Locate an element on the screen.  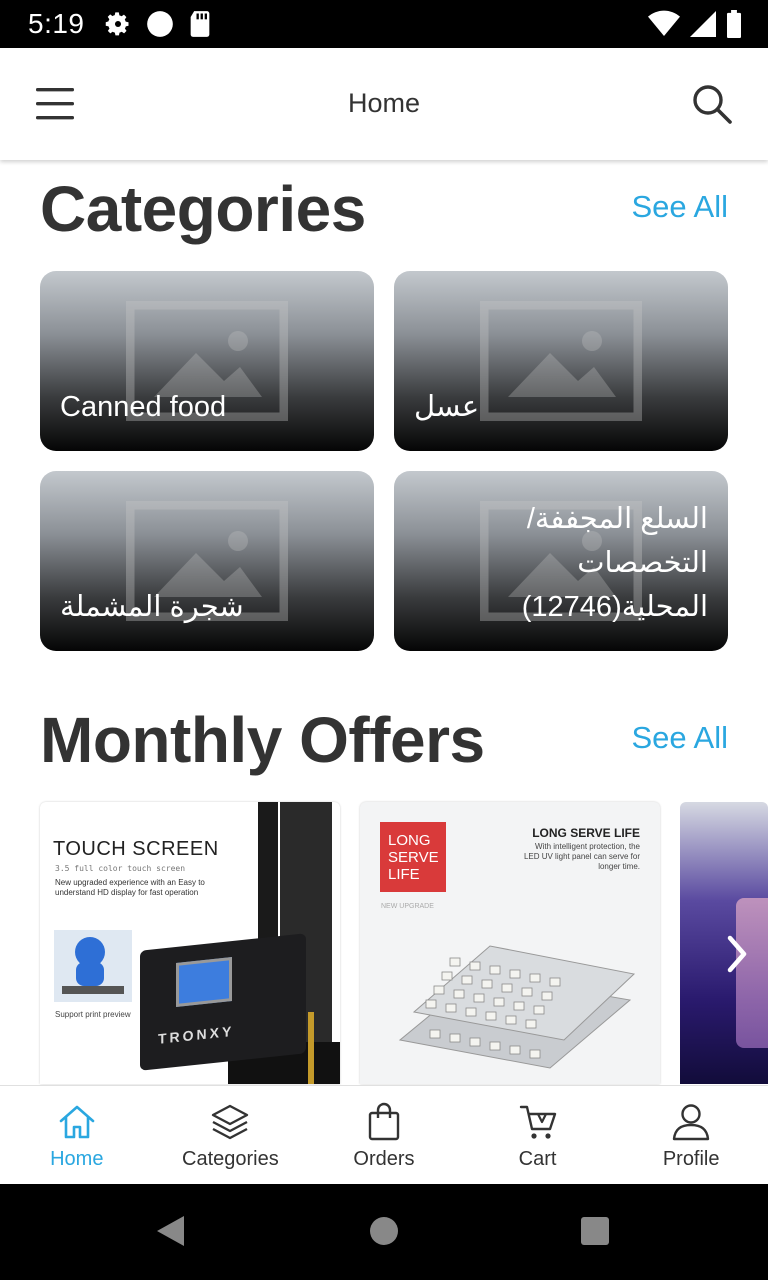
screen-display is located at coordinates (204, 982).